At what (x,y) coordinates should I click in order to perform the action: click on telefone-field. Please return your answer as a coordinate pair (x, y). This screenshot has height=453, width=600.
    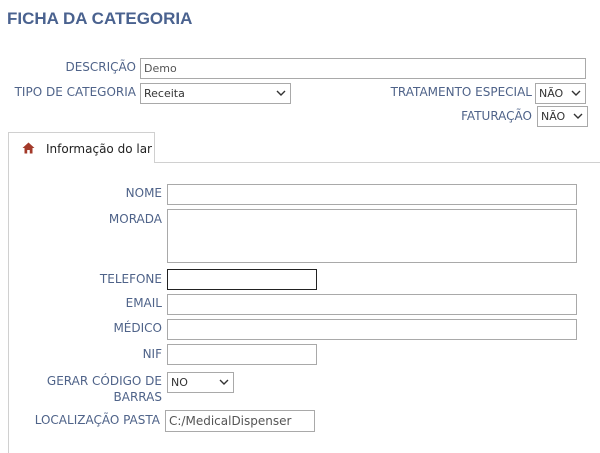
    Looking at the image, I should click on (242, 279).